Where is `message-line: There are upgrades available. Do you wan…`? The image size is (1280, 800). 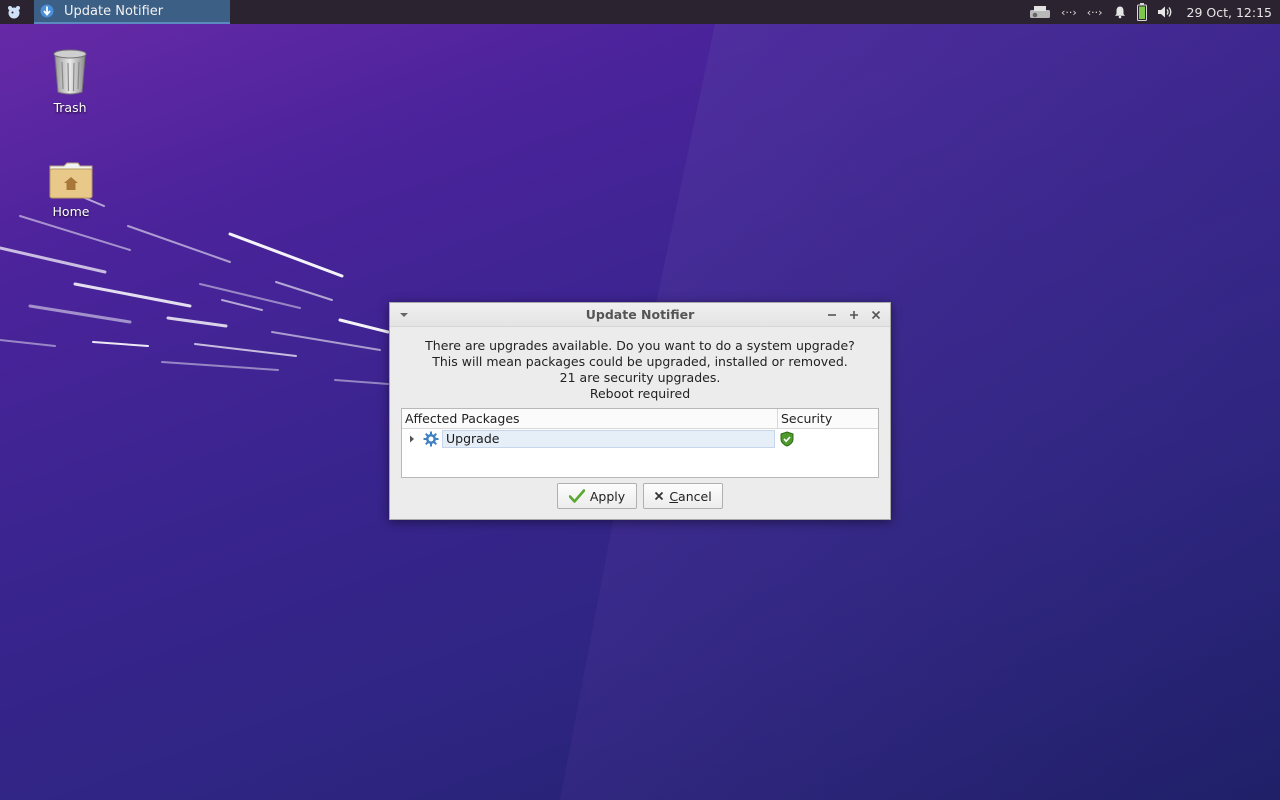 message-line: There are upgrades available. Do you wan… is located at coordinates (640, 345).